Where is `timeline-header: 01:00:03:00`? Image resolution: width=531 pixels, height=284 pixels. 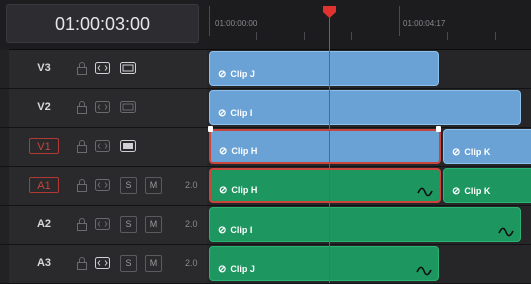 timeline-header: 01:00:03:00 is located at coordinates (103, 25).